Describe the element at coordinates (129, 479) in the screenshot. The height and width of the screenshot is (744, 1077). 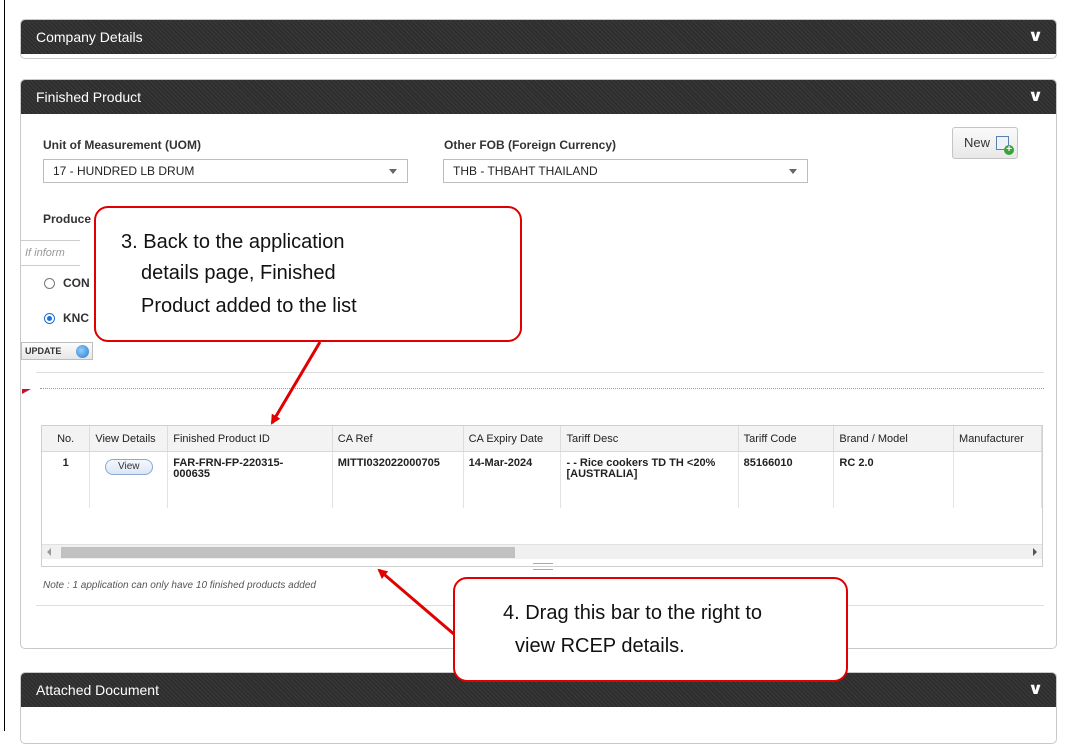
I see `cell-view: View` at that location.